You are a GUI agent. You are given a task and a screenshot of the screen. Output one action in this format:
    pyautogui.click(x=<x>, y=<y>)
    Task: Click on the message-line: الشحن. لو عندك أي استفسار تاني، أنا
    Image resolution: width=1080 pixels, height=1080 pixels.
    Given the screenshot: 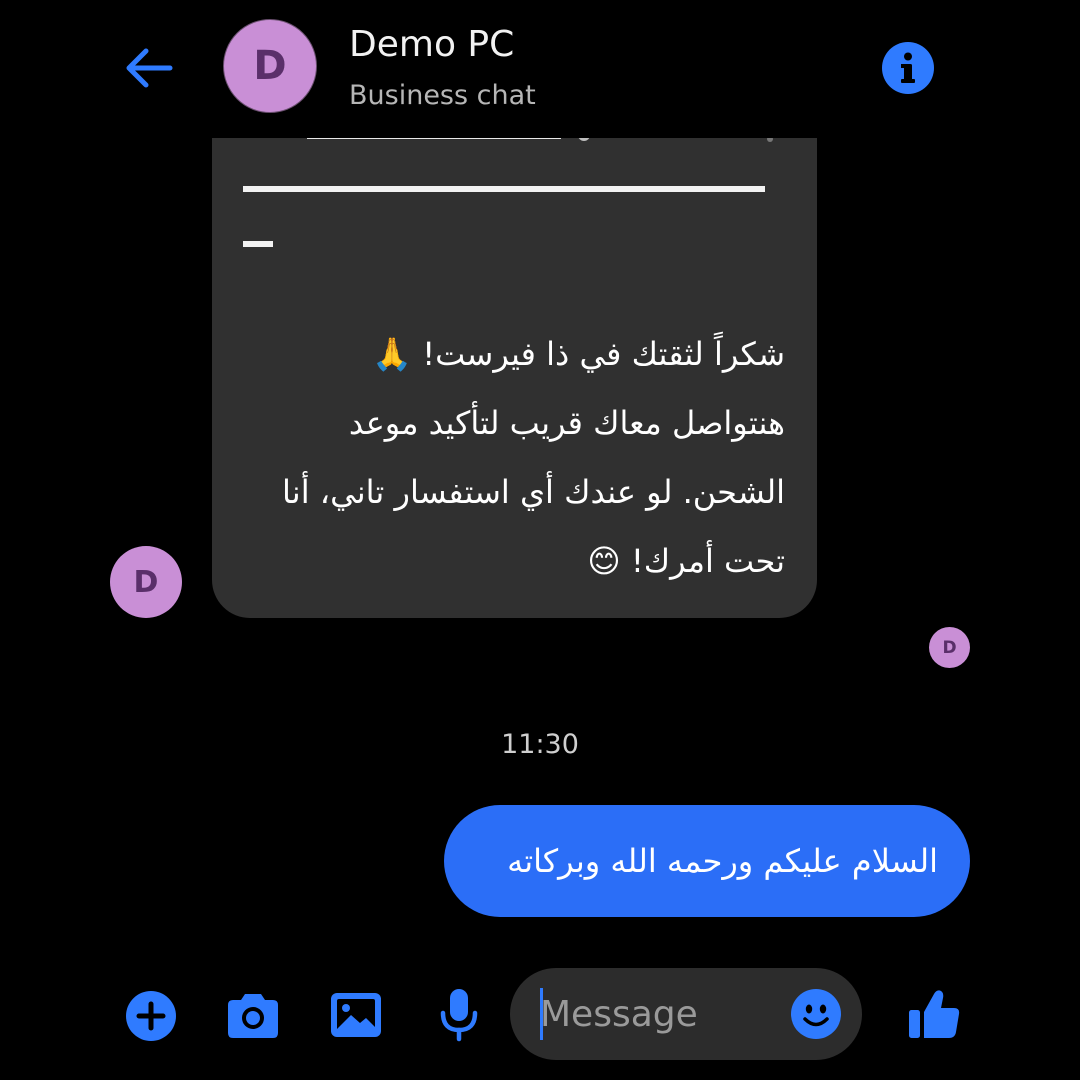 What is the action you would take?
    pyautogui.click(x=533, y=492)
    